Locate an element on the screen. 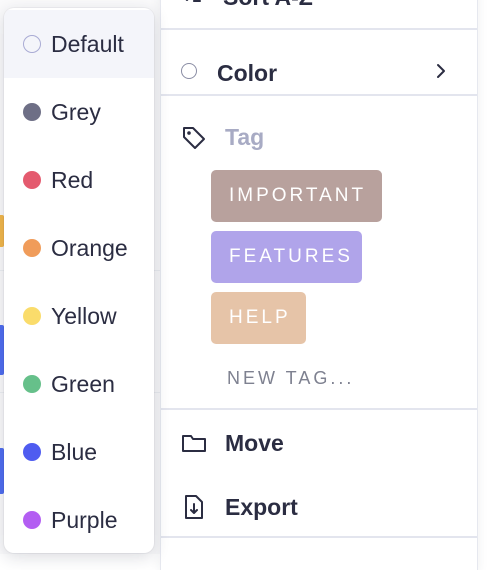  menu-item-move-label: Move is located at coordinates (254, 443).